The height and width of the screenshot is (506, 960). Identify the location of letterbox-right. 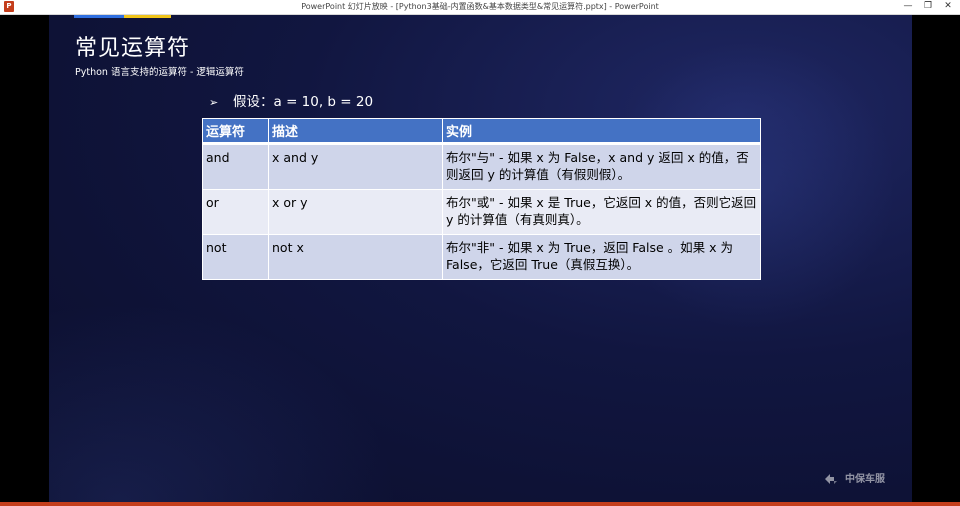
(936, 258).